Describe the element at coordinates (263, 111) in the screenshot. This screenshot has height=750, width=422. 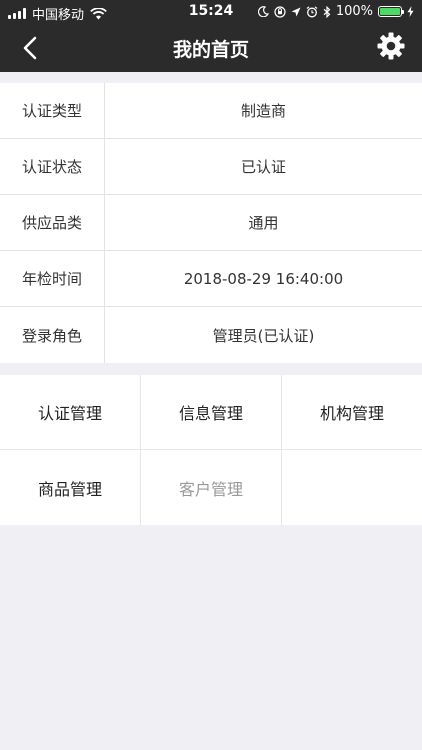
I see `info-value: 制造商` at that location.